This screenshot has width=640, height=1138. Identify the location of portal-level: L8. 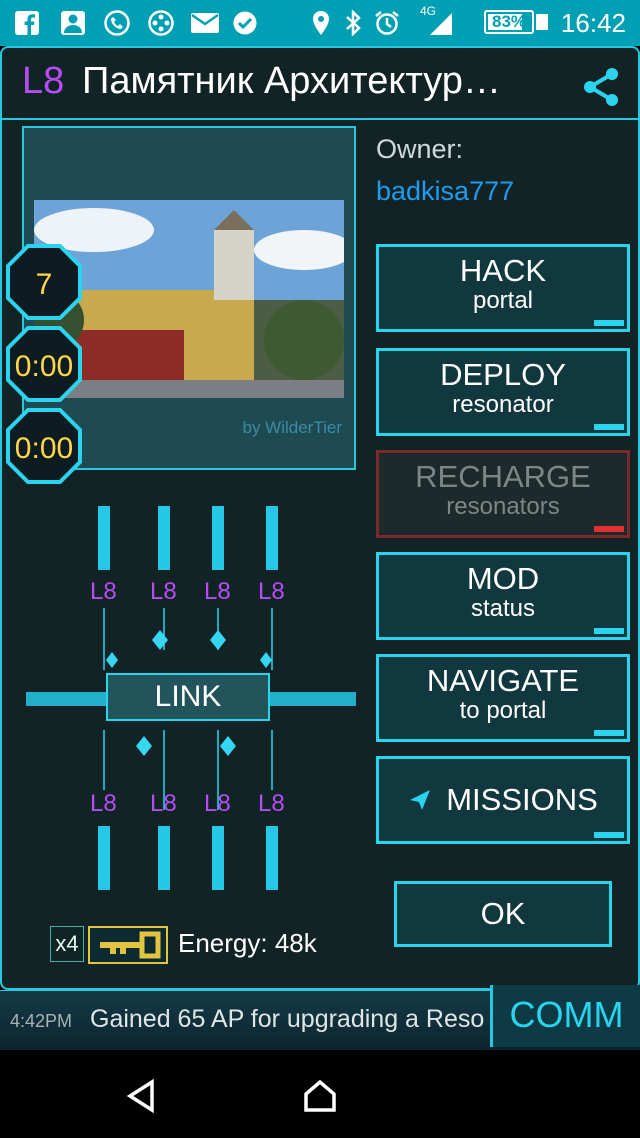
(43, 81).